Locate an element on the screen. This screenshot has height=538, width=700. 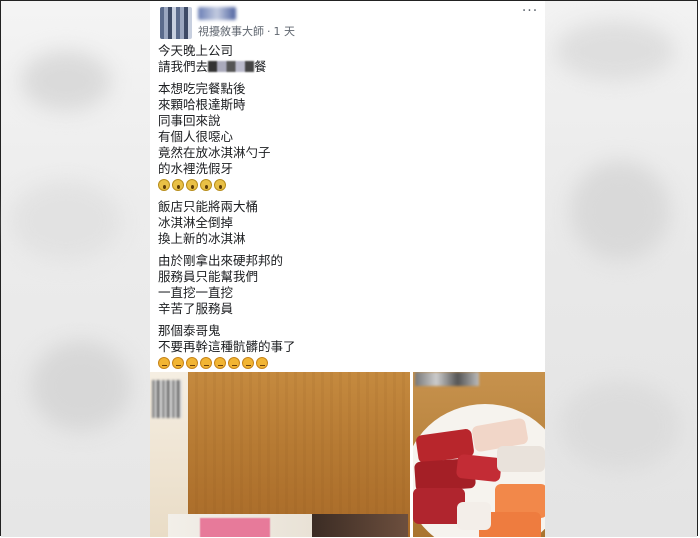
post-text-line: 有個人很噁心 is located at coordinates (196, 136).